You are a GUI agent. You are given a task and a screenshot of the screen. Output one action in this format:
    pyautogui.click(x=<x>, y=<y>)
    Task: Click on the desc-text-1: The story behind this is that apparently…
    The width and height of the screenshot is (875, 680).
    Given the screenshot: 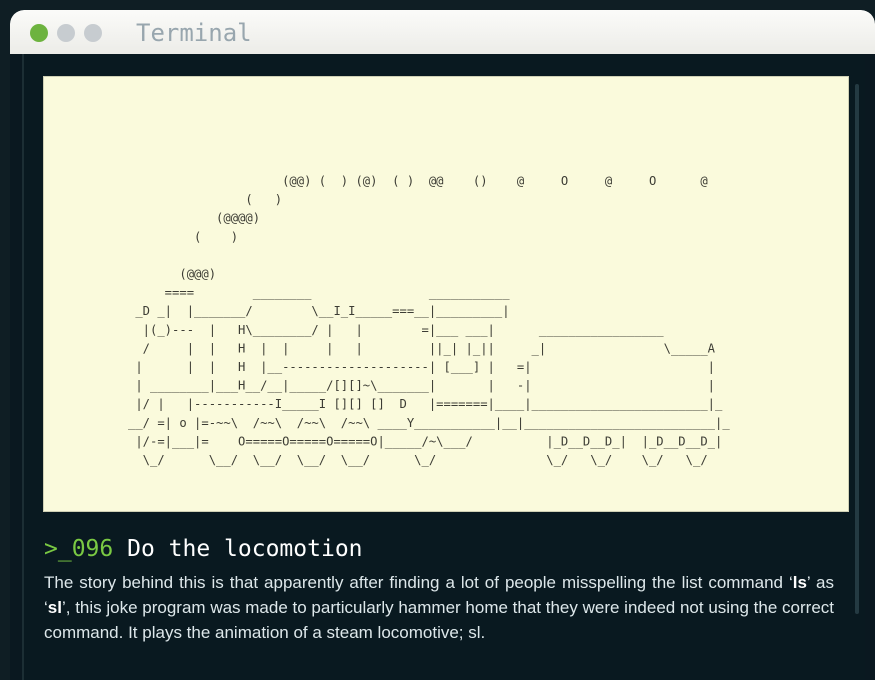 What is the action you would take?
    pyautogui.click(x=418, y=582)
    